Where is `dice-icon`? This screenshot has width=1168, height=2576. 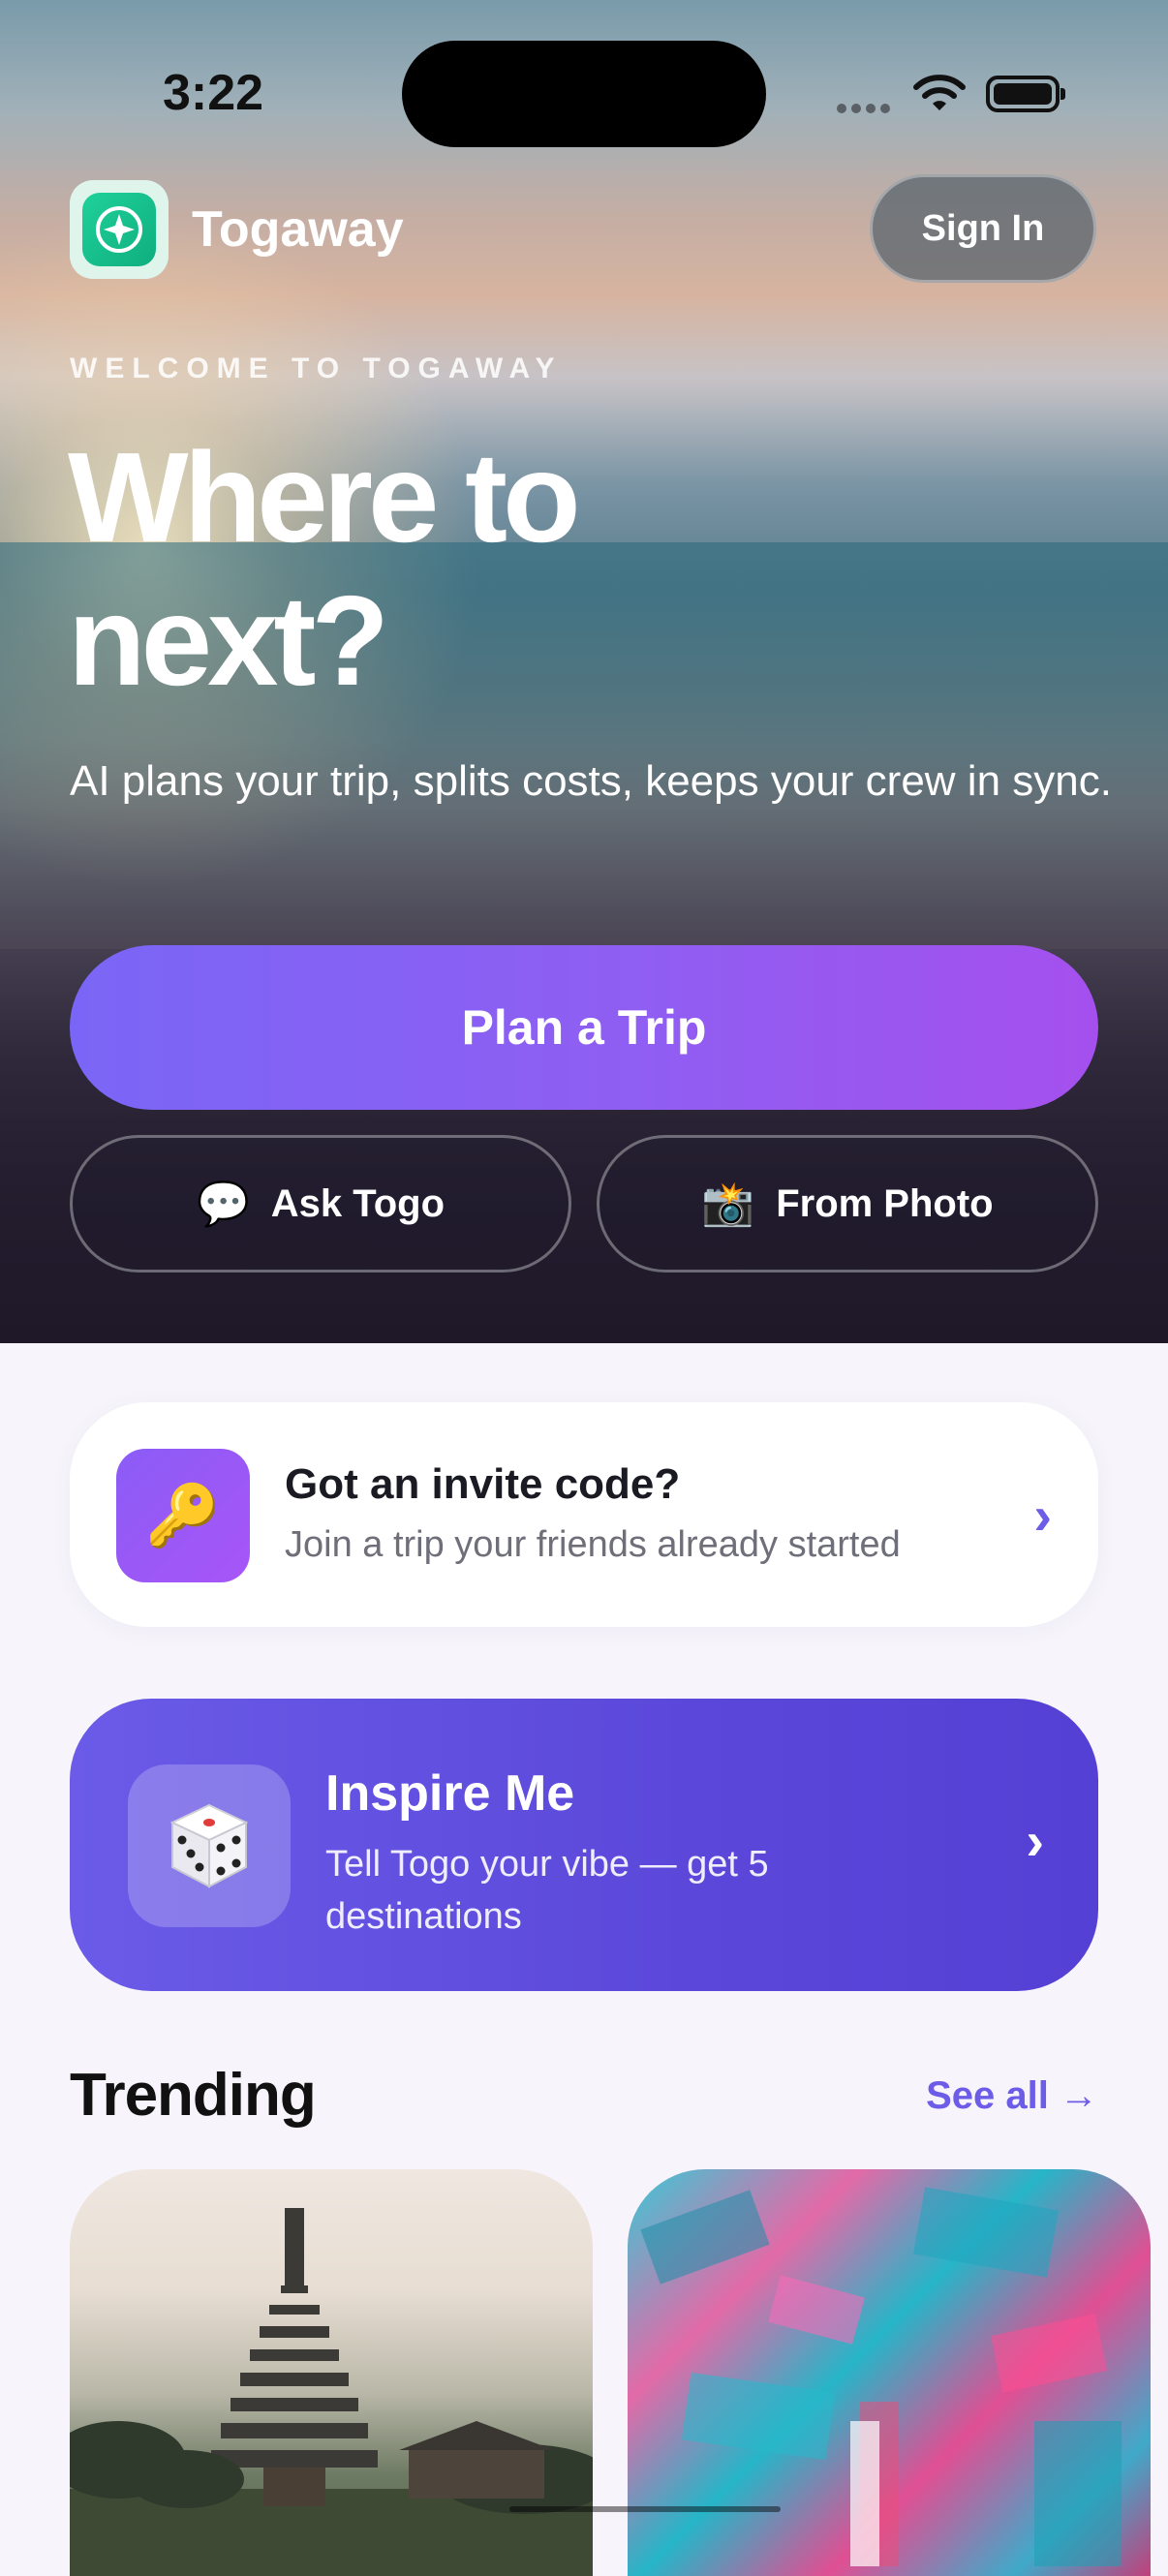 dice-icon is located at coordinates (209, 1845).